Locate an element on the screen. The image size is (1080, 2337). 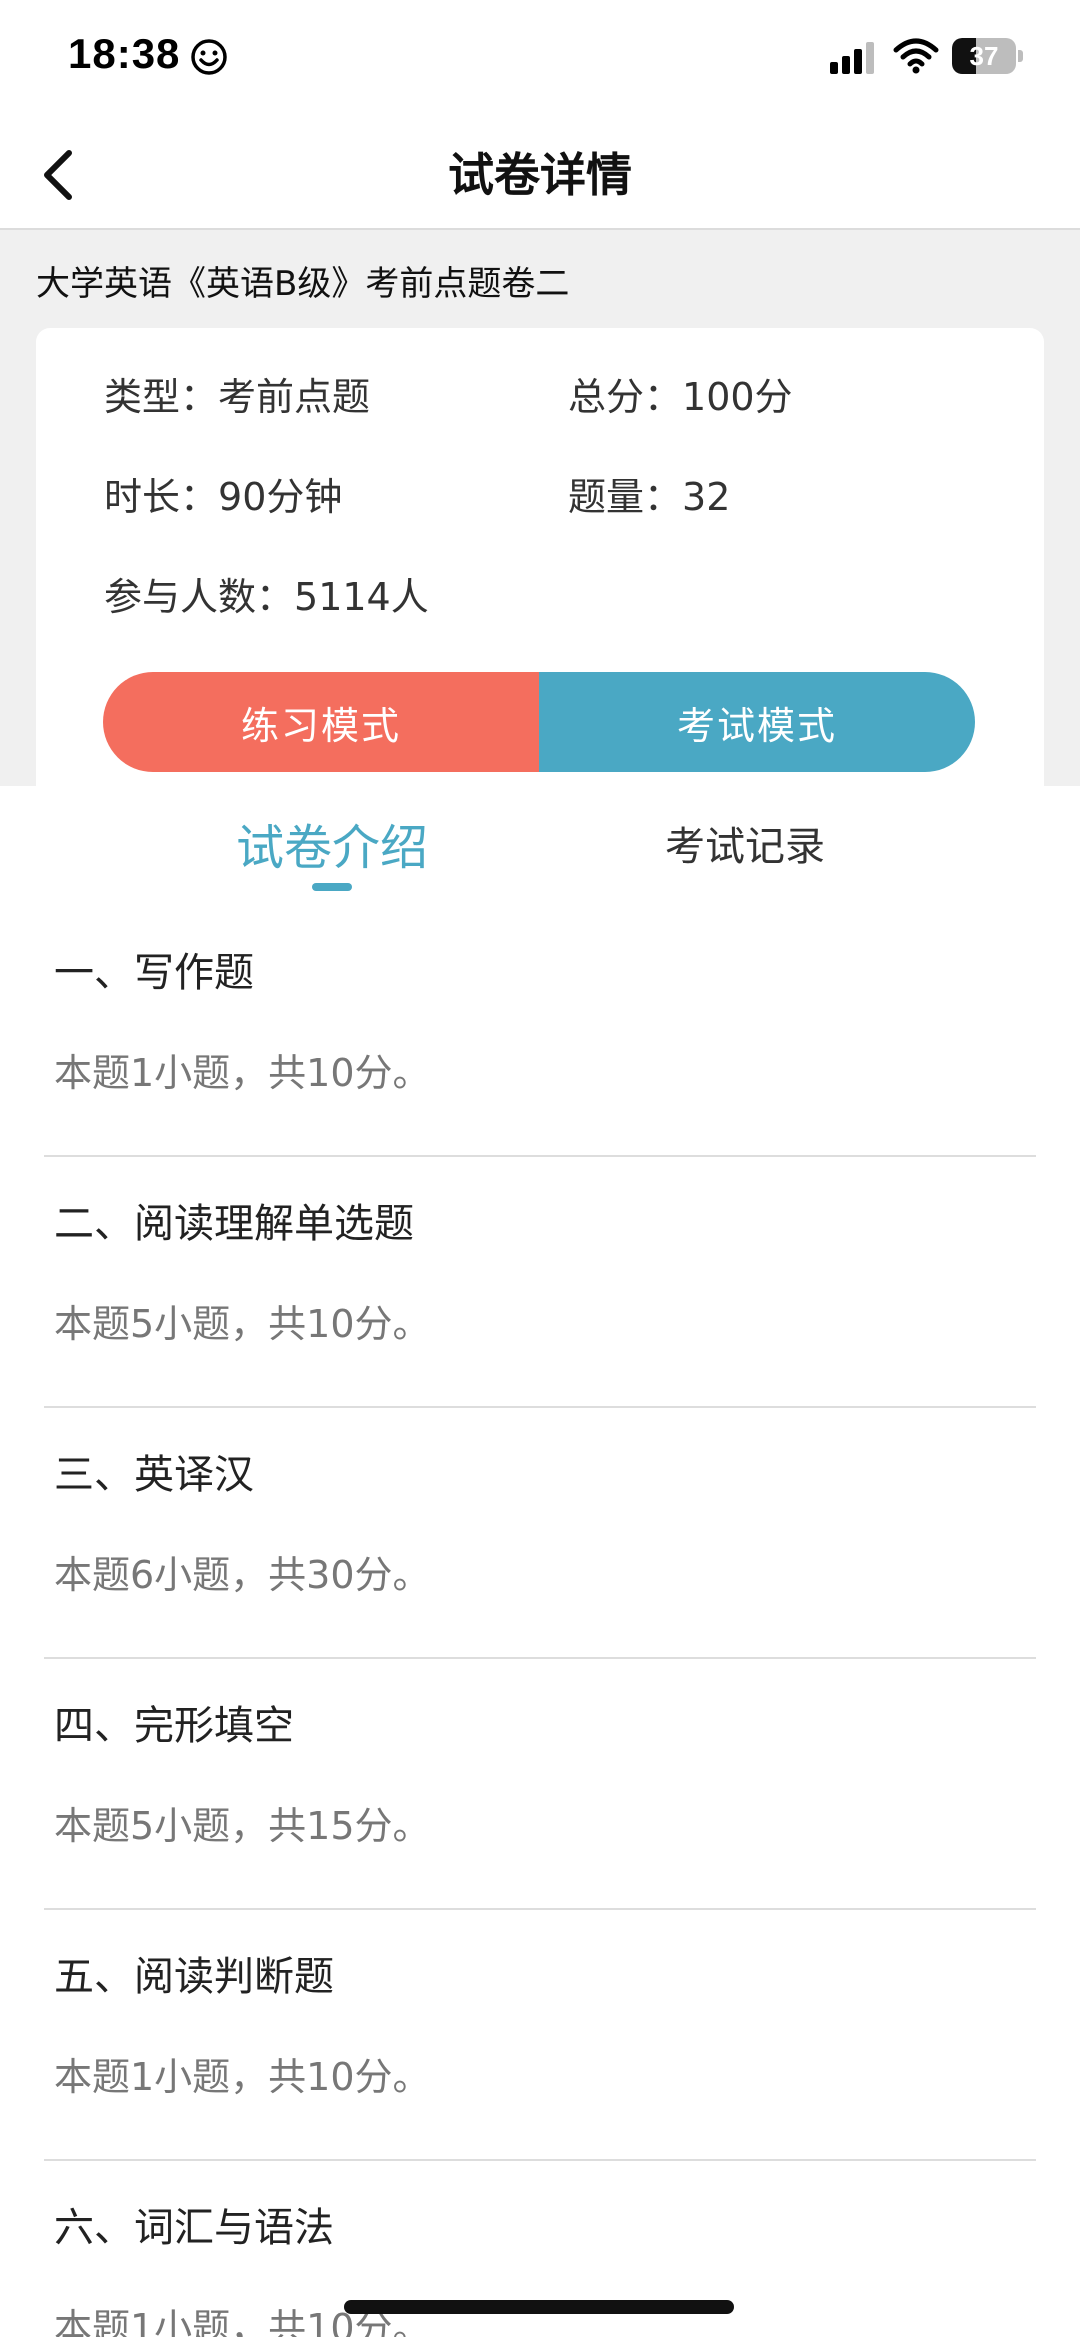
info-participants-value: 5114人 is located at coordinates (361, 597).